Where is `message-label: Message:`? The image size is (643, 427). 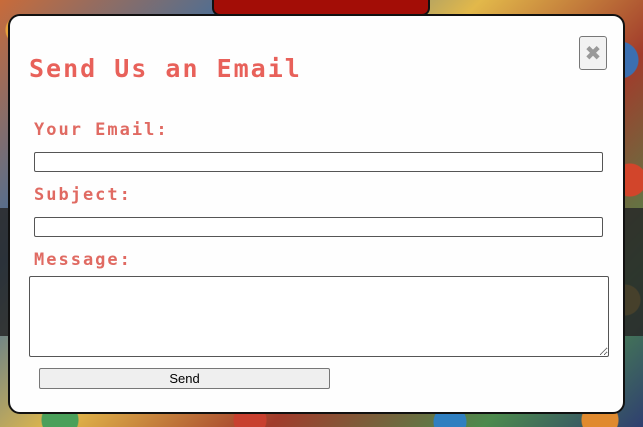 message-label: Message: is located at coordinates (83, 260).